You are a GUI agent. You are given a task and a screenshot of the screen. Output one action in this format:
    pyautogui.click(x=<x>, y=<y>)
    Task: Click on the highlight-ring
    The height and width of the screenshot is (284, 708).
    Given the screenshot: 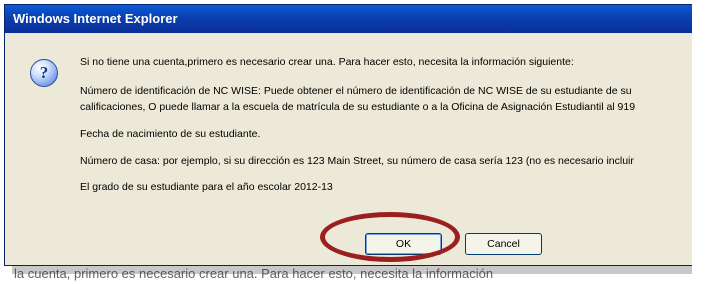 What is the action you would take?
    pyautogui.click(x=390, y=237)
    